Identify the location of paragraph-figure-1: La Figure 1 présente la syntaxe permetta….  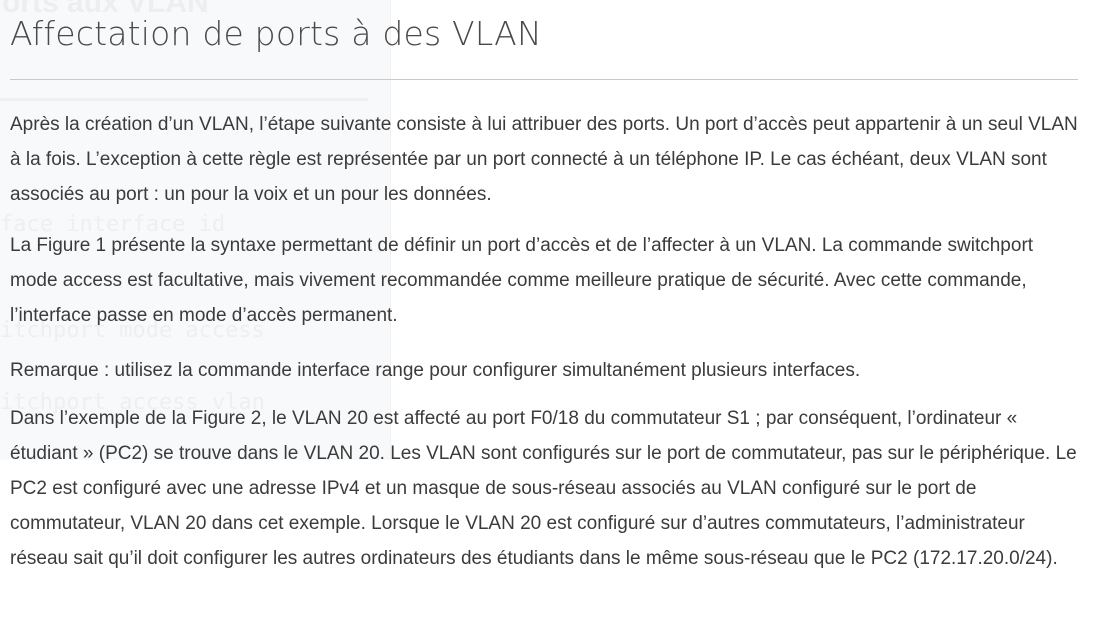
(522, 280).